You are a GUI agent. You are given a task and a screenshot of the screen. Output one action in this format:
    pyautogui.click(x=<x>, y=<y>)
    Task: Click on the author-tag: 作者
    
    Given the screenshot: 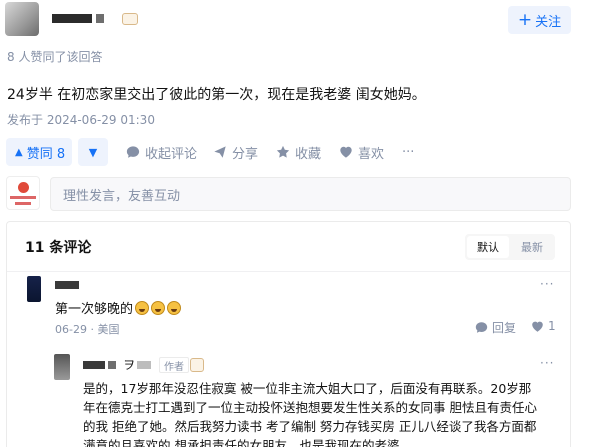 What is the action you would take?
    pyautogui.click(x=174, y=365)
    